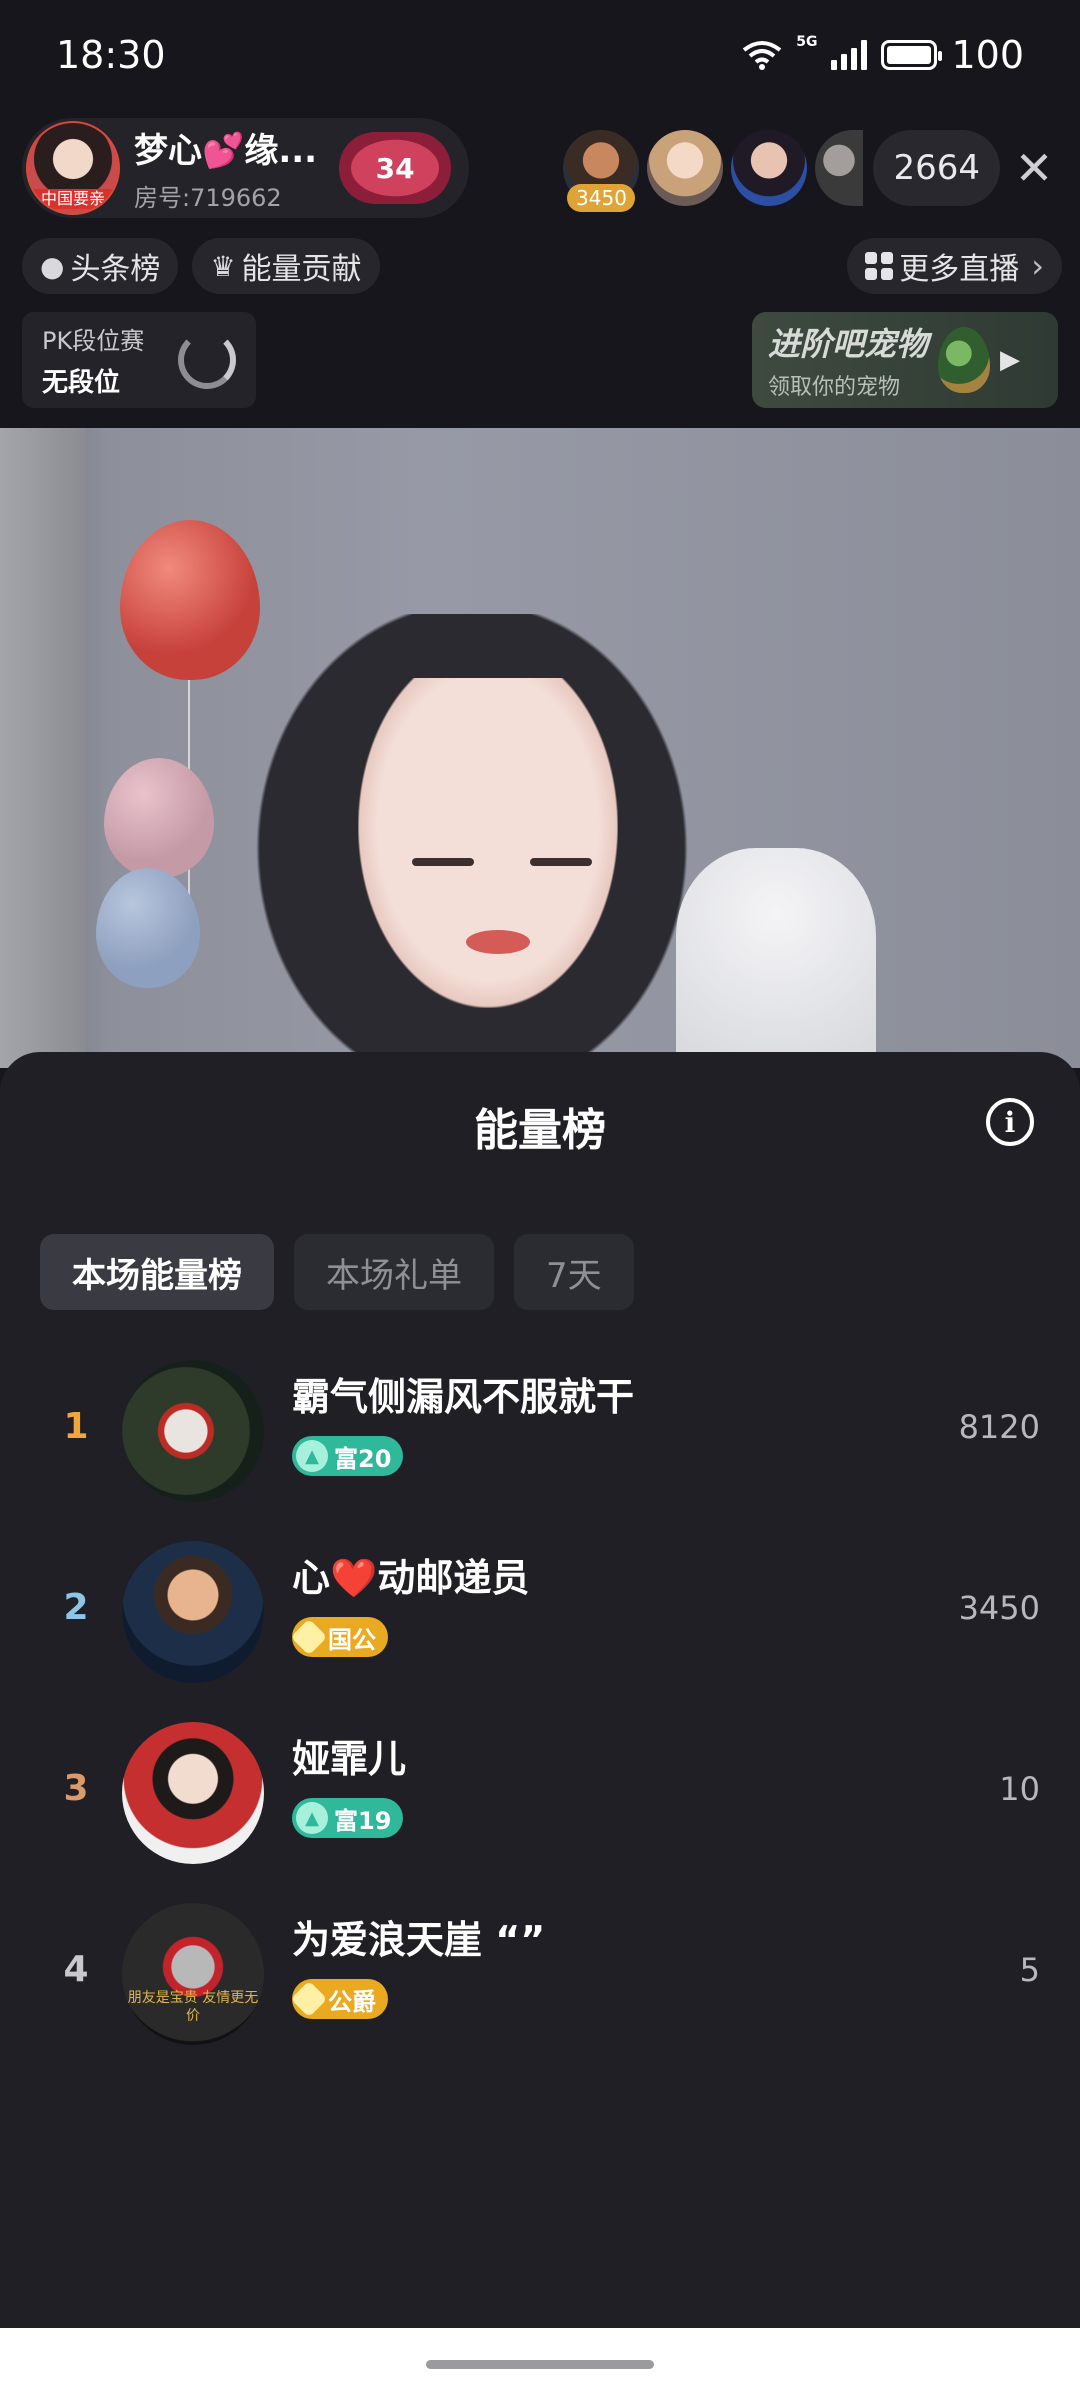 This screenshot has width=1080, height=2400. Describe the element at coordinates (193, 1974) in the screenshot. I see `user-avatar: 朋友是宝贵 友情更无价` at that location.